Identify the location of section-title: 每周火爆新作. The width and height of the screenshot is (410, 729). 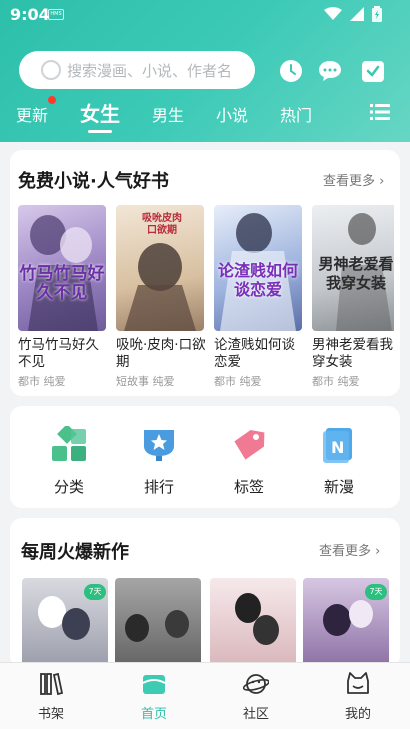
(75, 552).